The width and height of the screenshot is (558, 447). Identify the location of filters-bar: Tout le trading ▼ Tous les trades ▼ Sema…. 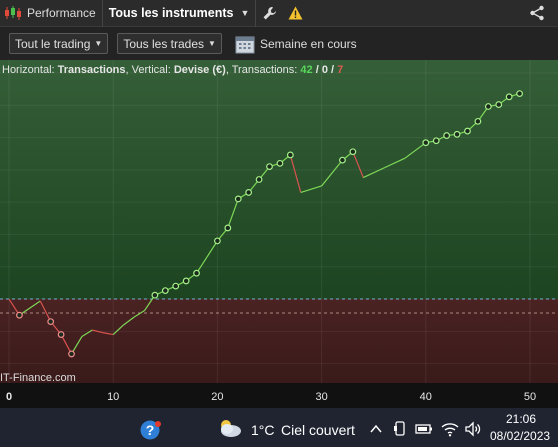
(279, 43).